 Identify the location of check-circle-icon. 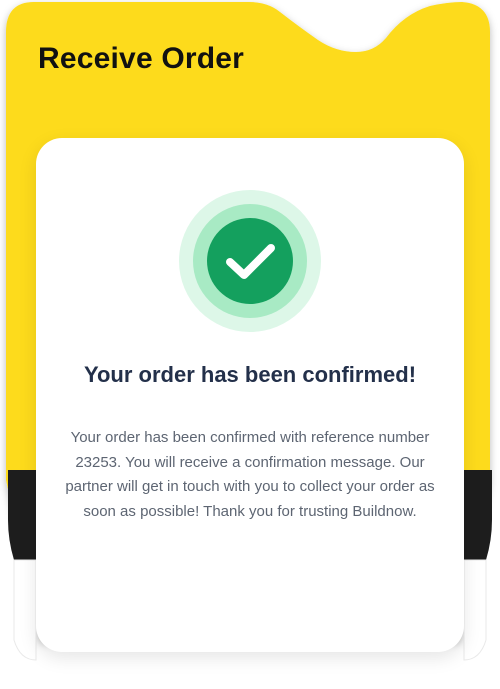
(250, 261).